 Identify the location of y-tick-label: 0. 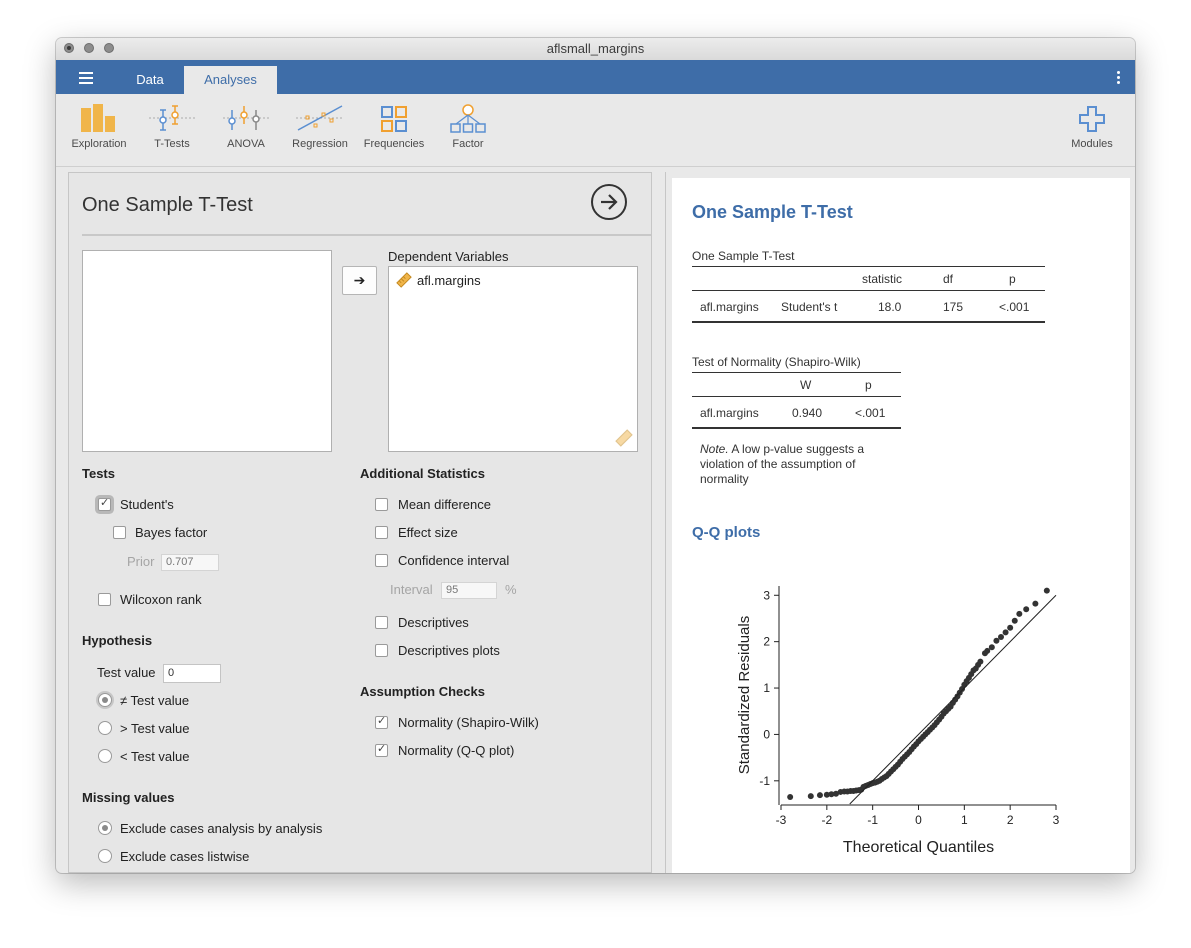
(766, 734).